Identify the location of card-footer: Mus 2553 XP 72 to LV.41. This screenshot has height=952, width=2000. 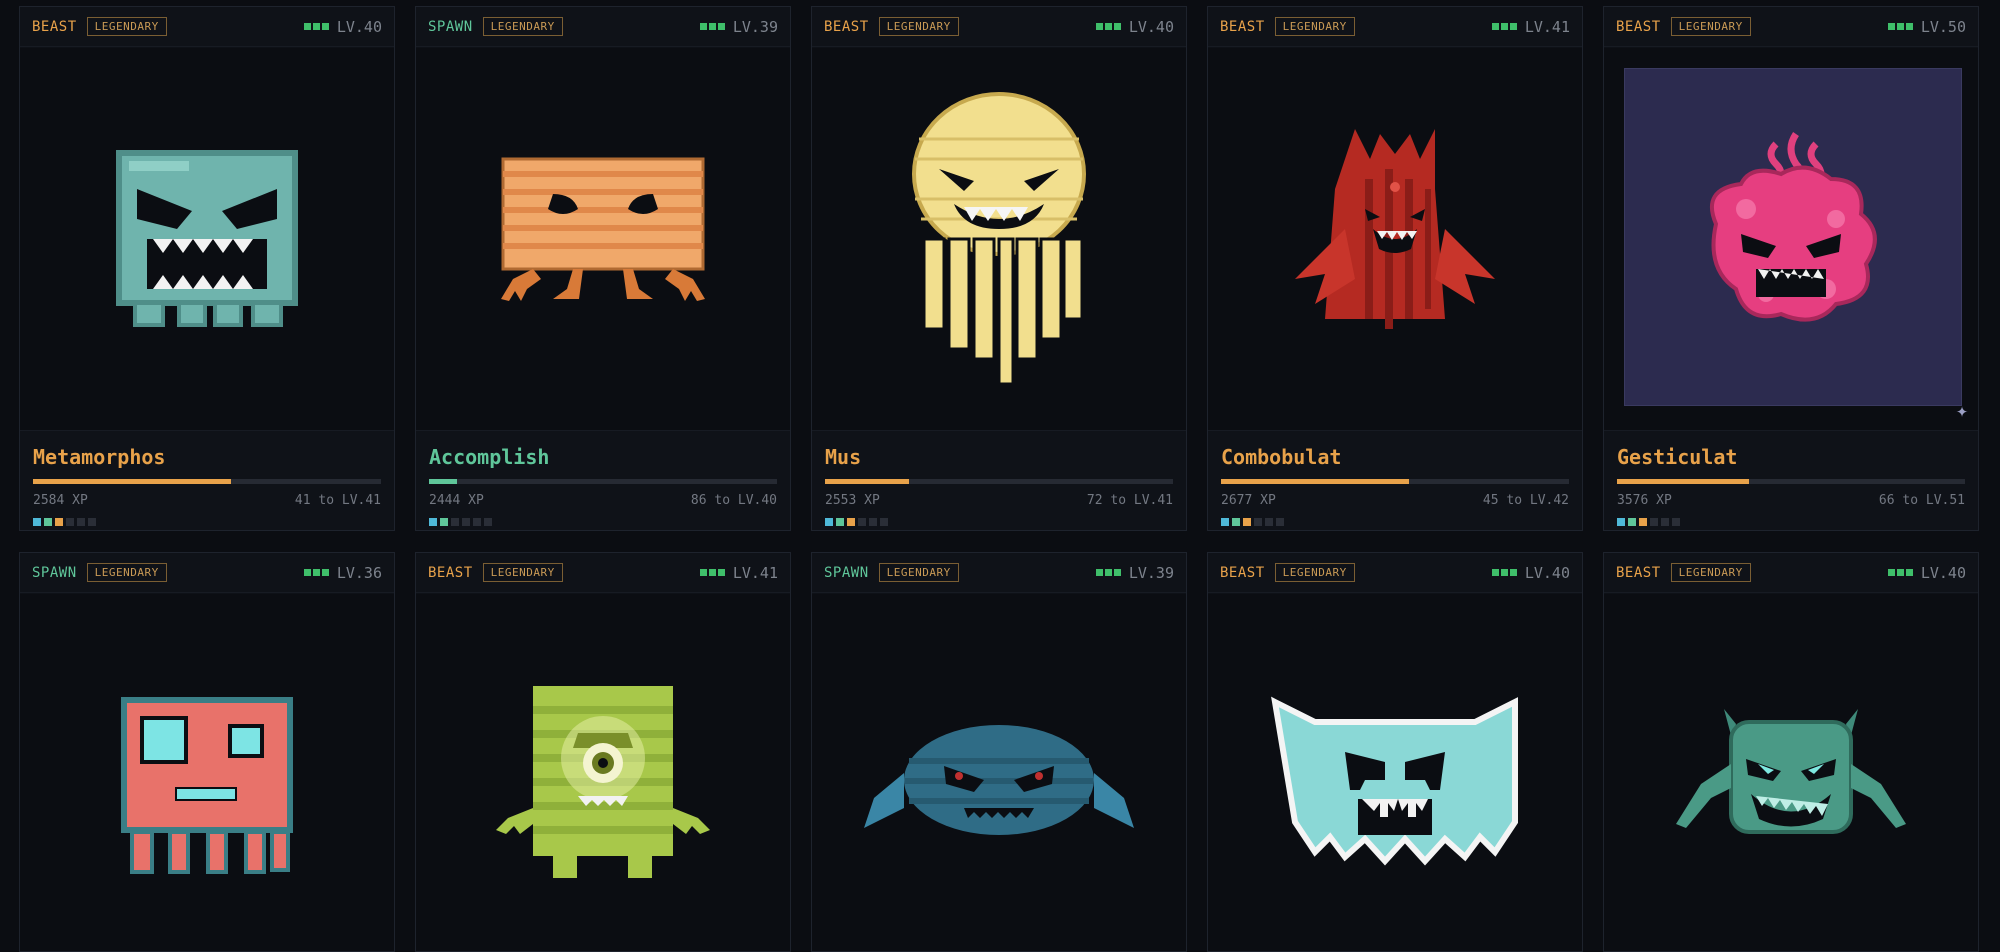
(999, 480).